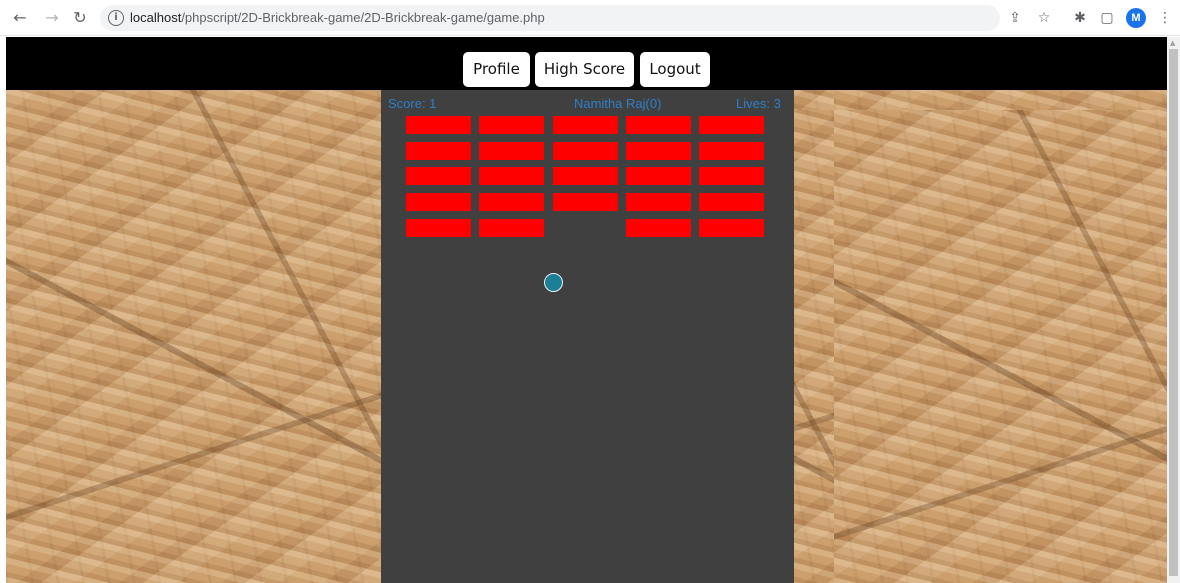 The height and width of the screenshot is (583, 1180). Describe the element at coordinates (20, 18) in the screenshot. I see `back-arrow-icon: ←` at that location.